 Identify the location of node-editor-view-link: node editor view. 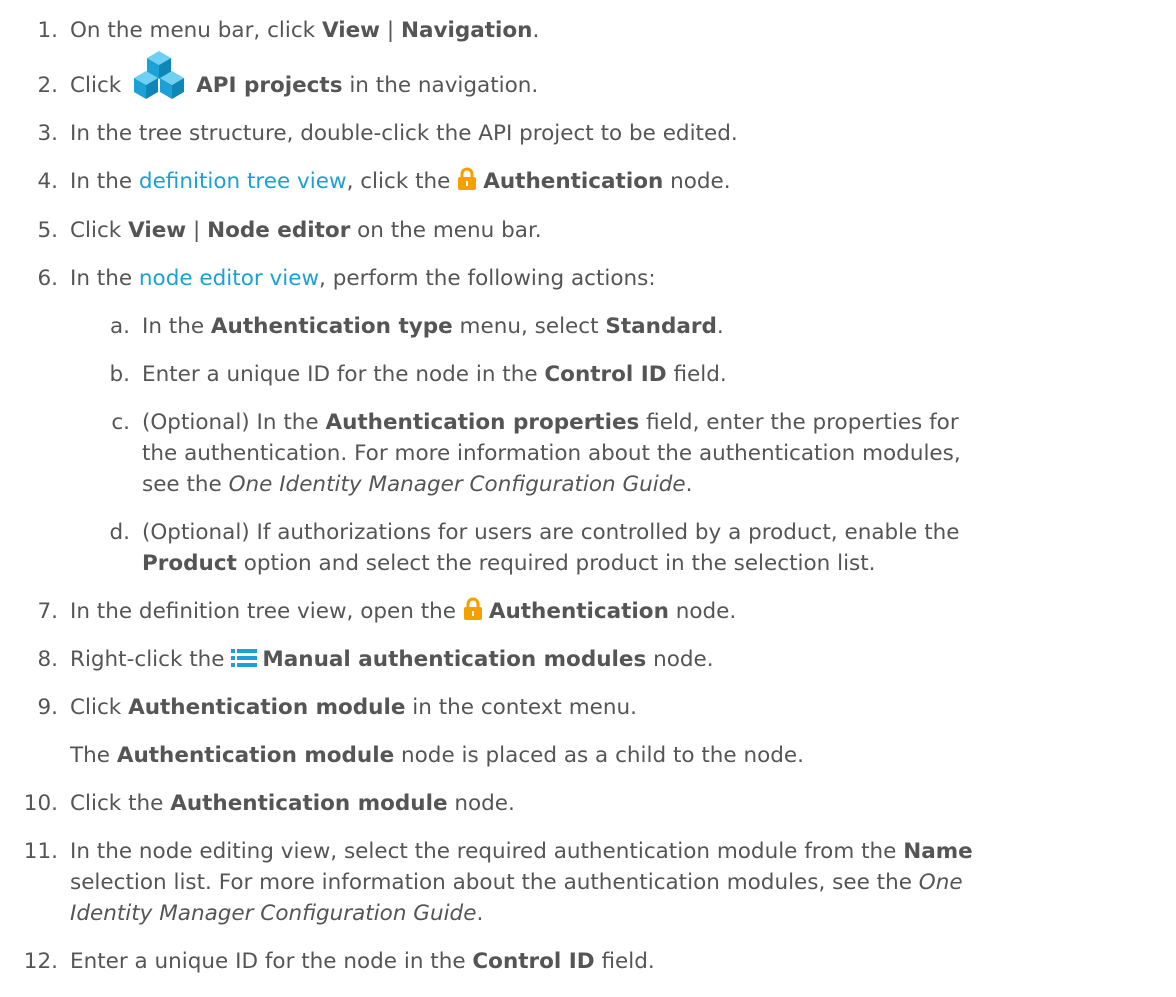
(229, 278).